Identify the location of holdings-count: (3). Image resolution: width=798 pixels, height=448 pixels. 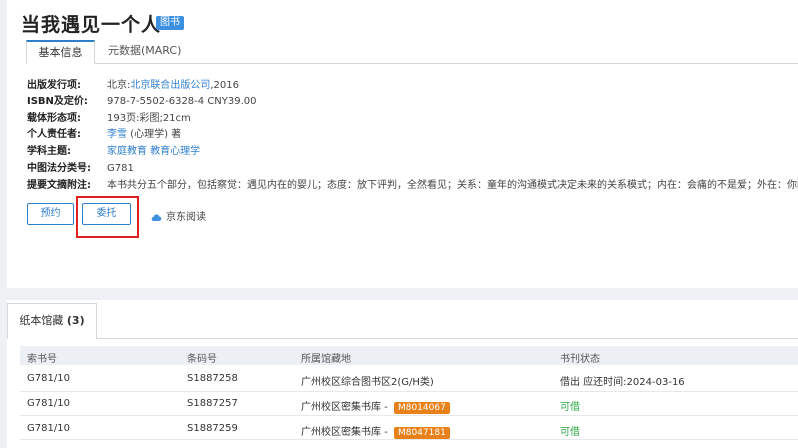
(75, 320).